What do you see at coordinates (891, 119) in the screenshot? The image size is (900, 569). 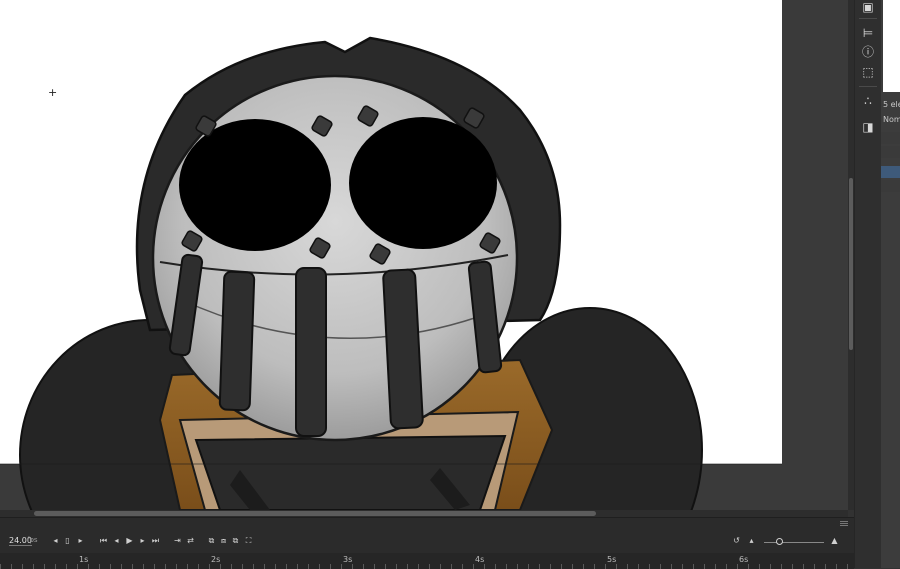 I see `name-column-header: Nom` at bounding box center [891, 119].